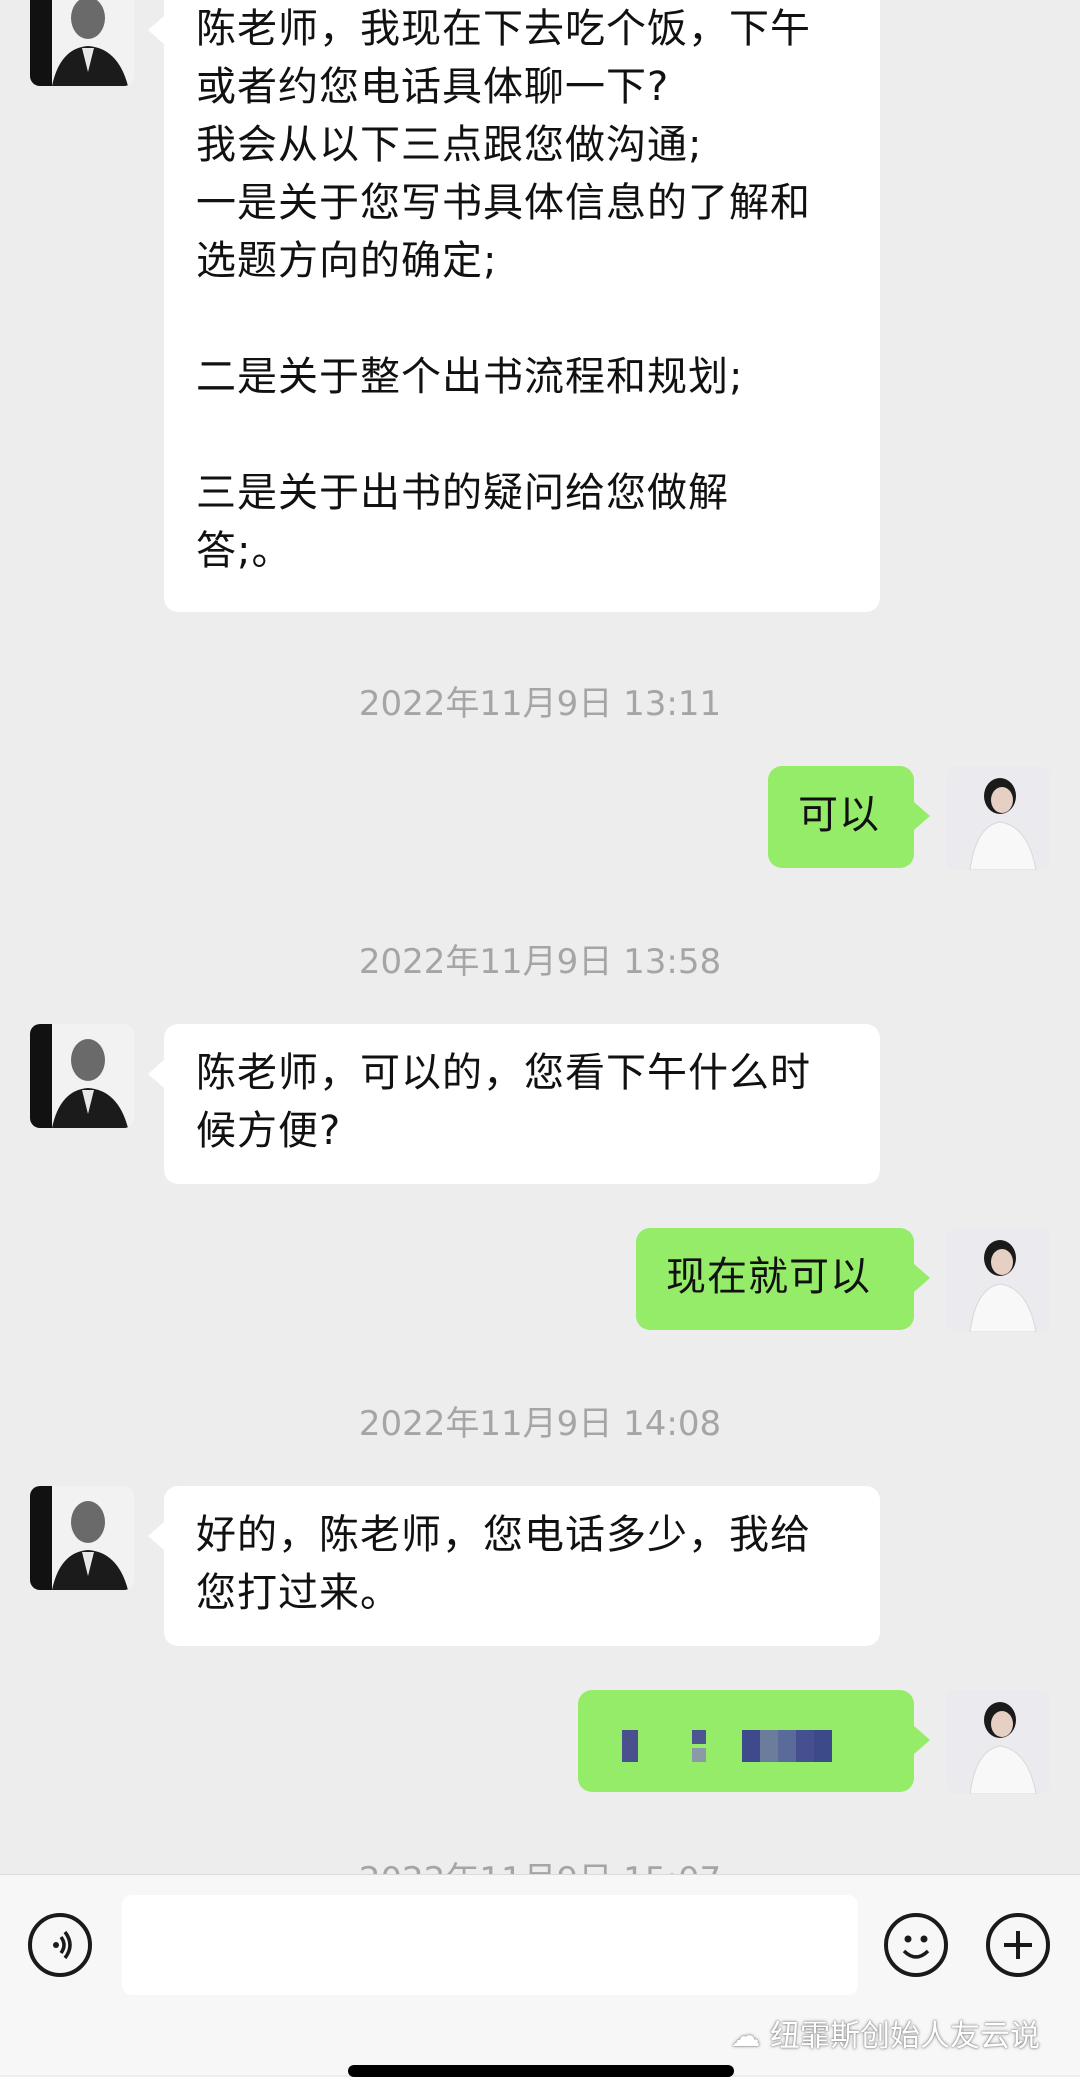  Describe the element at coordinates (916, 1945) in the screenshot. I see `emoji-icon` at that location.